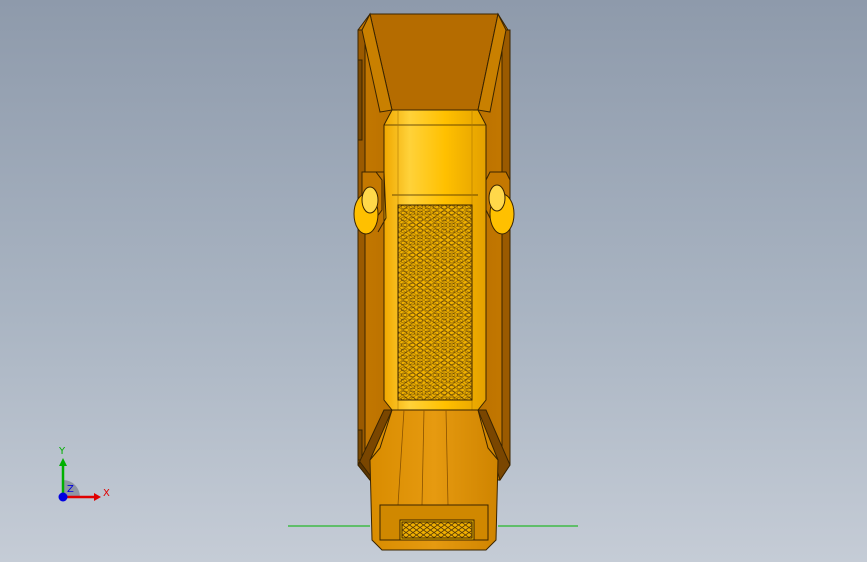 The height and width of the screenshot is (562, 867). Describe the element at coordinates (62, 451) in the screenshot. I see `y-axis-label: Y` at that location.